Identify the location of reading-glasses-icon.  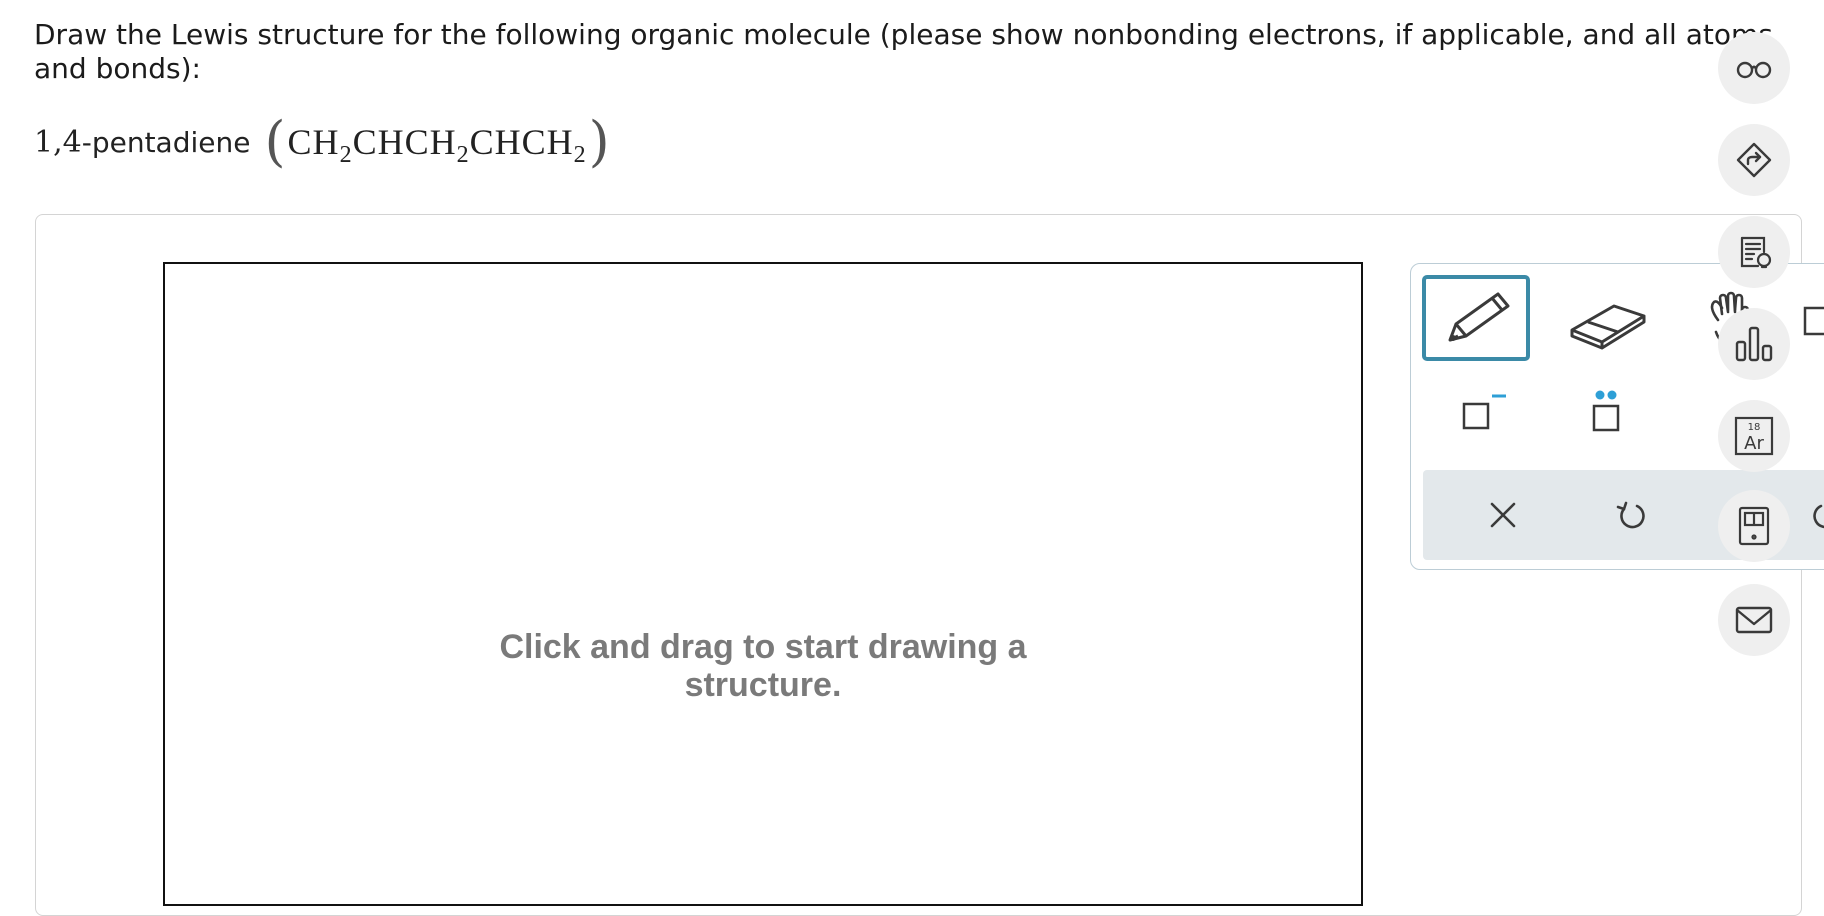
(1754, 70).